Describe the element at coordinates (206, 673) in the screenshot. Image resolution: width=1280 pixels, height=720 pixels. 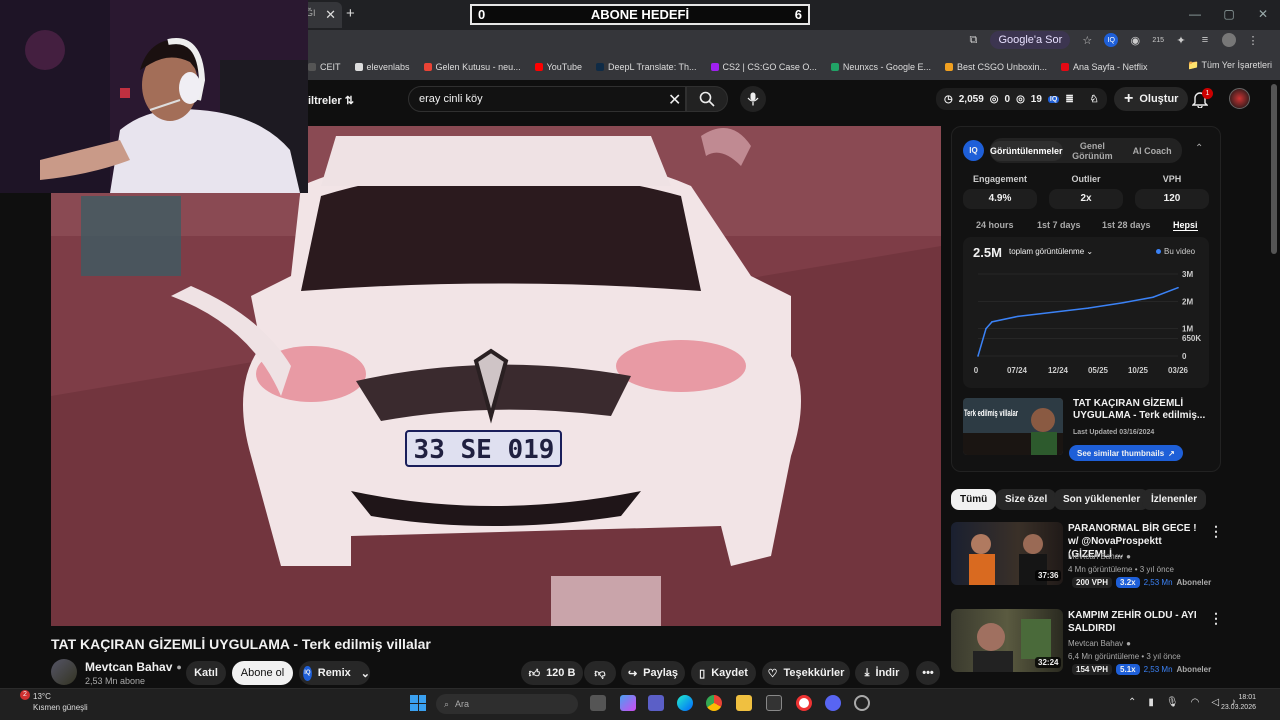
I see `join-button: Katıl` at that location.